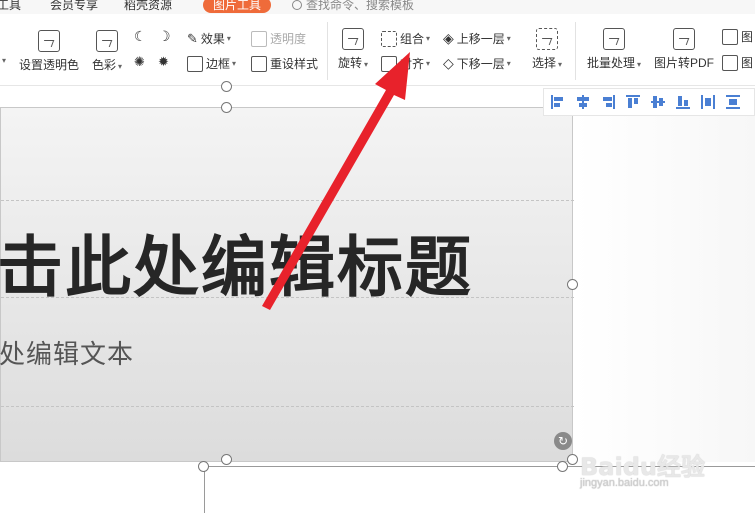 The width and height of the screenshot is (755, 513). Describe the element at coordinates (708, 102) in the screenshot. I see `distribute-horizontal-icon` at that location.